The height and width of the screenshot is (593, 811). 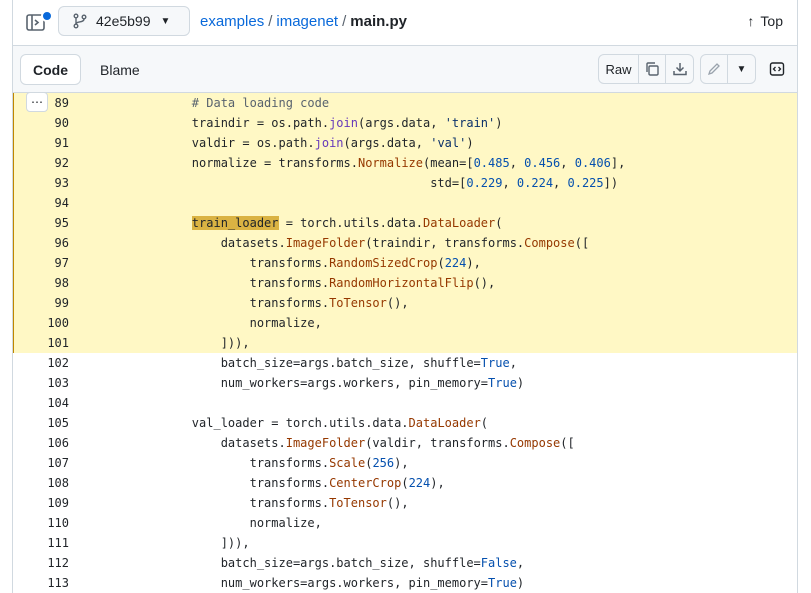 What do you see at coordinates (50, 69) in the screenshot?
I see `tab-code: Code` at bounding box center [50, 69].